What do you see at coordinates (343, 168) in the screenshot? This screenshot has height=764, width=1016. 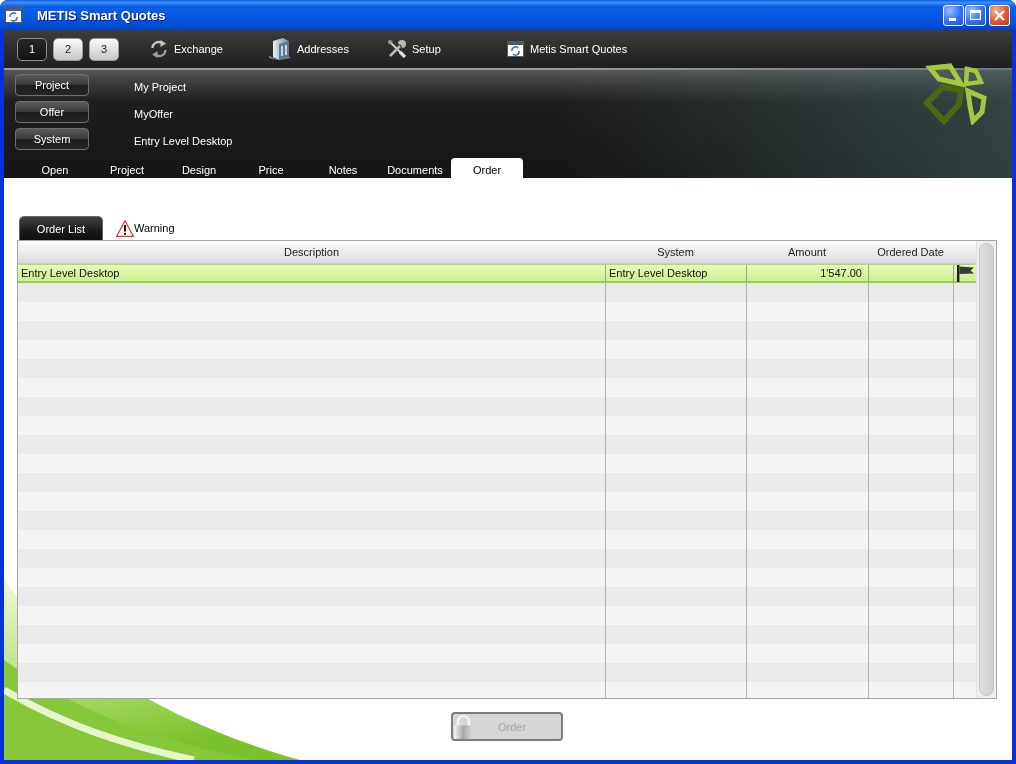 I see `nav-tab: Notes` at bounding box center [343, 168].